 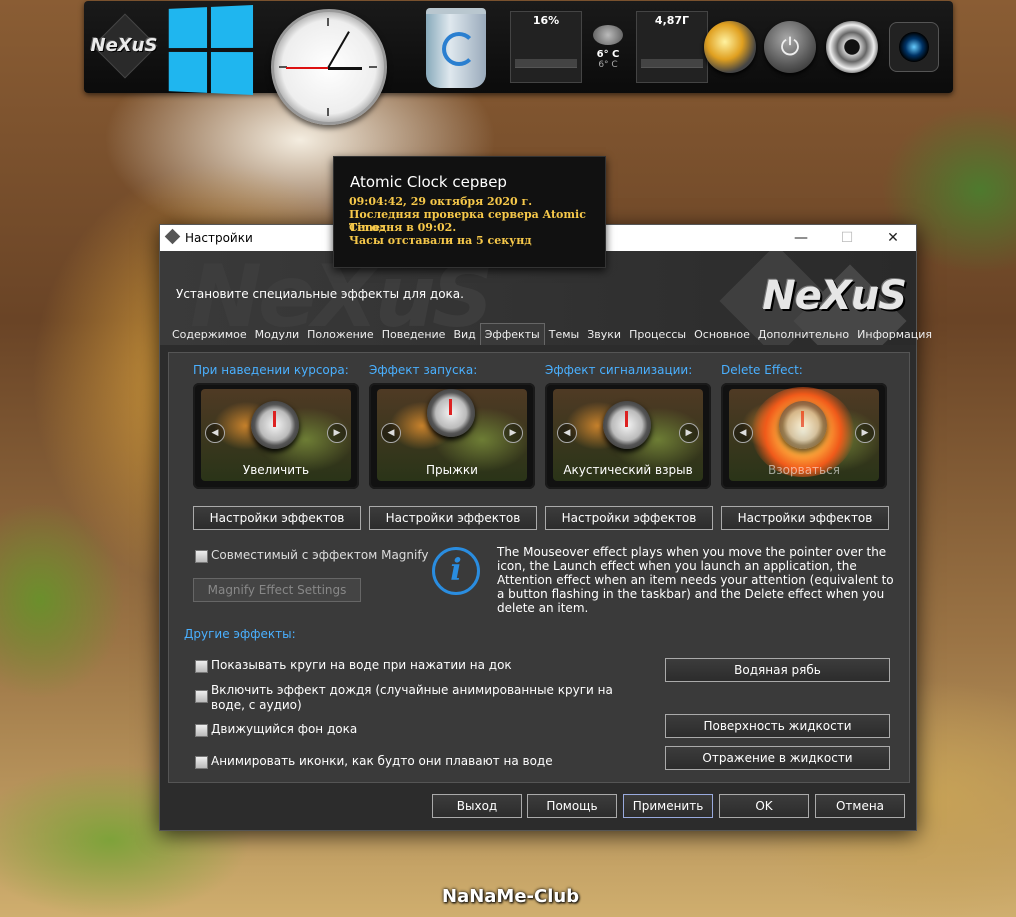 I want to click on camera-icon, so click(x=914, y=47).